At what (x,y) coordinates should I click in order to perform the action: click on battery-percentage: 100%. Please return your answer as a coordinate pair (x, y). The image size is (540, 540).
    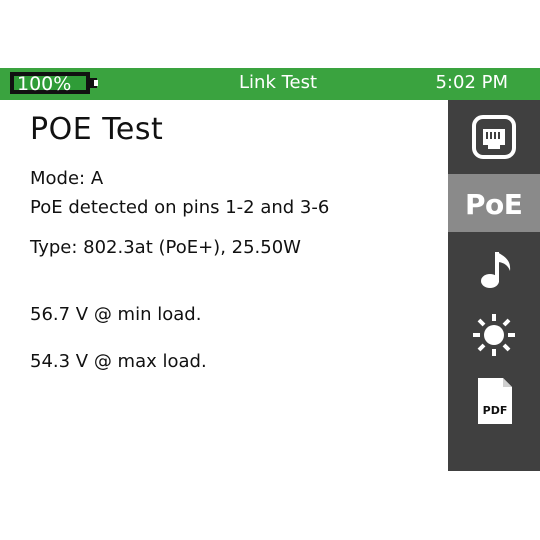
    Looking at the image, I should click on (44, 84).